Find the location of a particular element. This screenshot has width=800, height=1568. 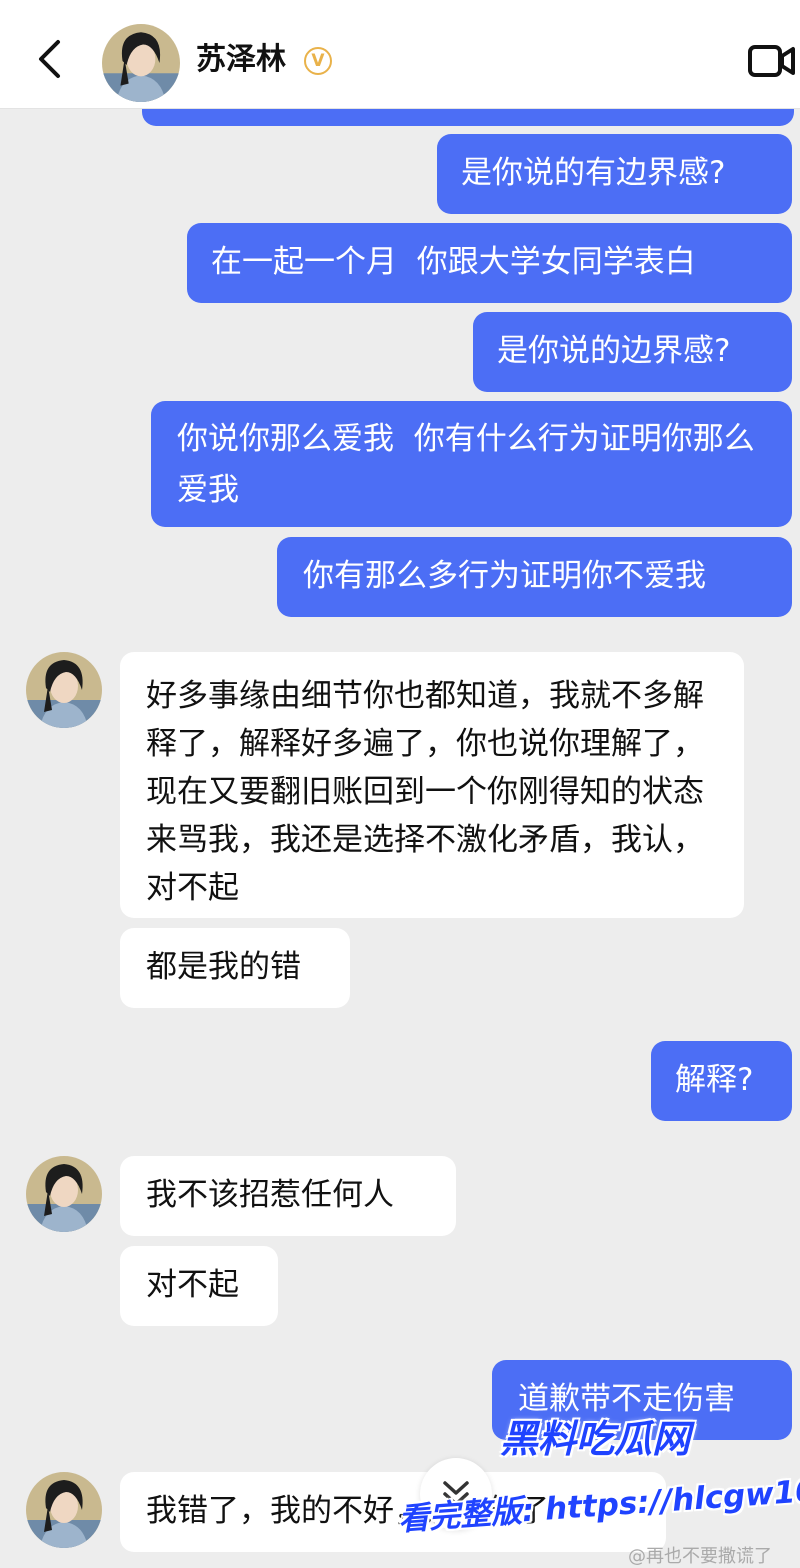

message-bubble-outgoing: 是你说的边界感? is located at coordinates (632, 352).